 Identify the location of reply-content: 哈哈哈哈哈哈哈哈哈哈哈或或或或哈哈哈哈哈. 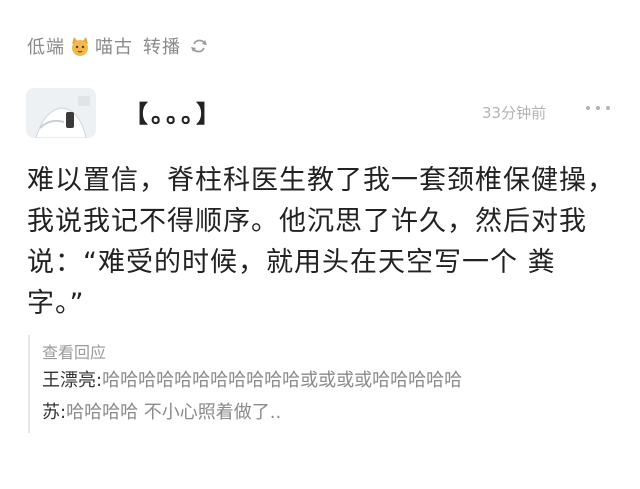
(282, 380).